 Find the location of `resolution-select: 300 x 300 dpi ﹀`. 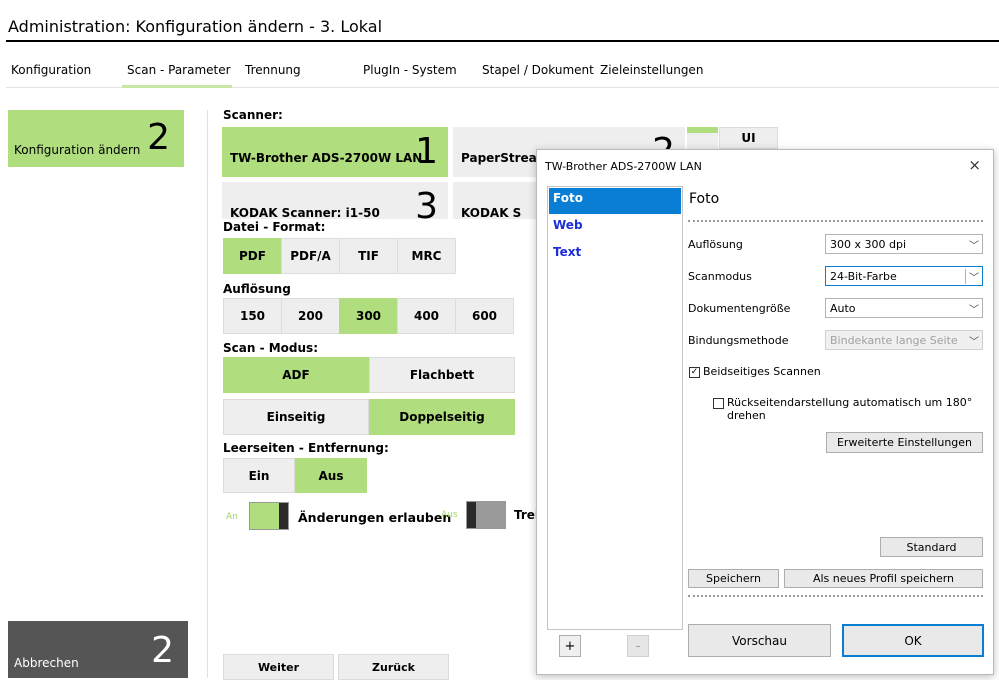

resolution-select: 300 x 300 dpi ﹀ is located at coordinates (904, 244).